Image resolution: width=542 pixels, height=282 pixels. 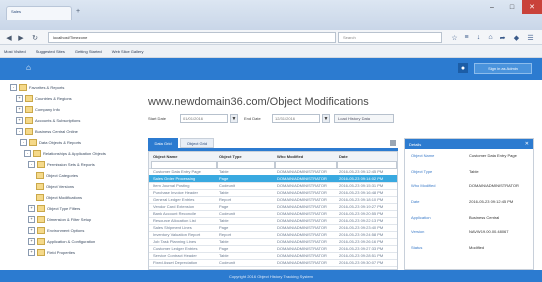 I want to click on tree-item: + Dimension & Filter Setup, so click(x=59, y=219).